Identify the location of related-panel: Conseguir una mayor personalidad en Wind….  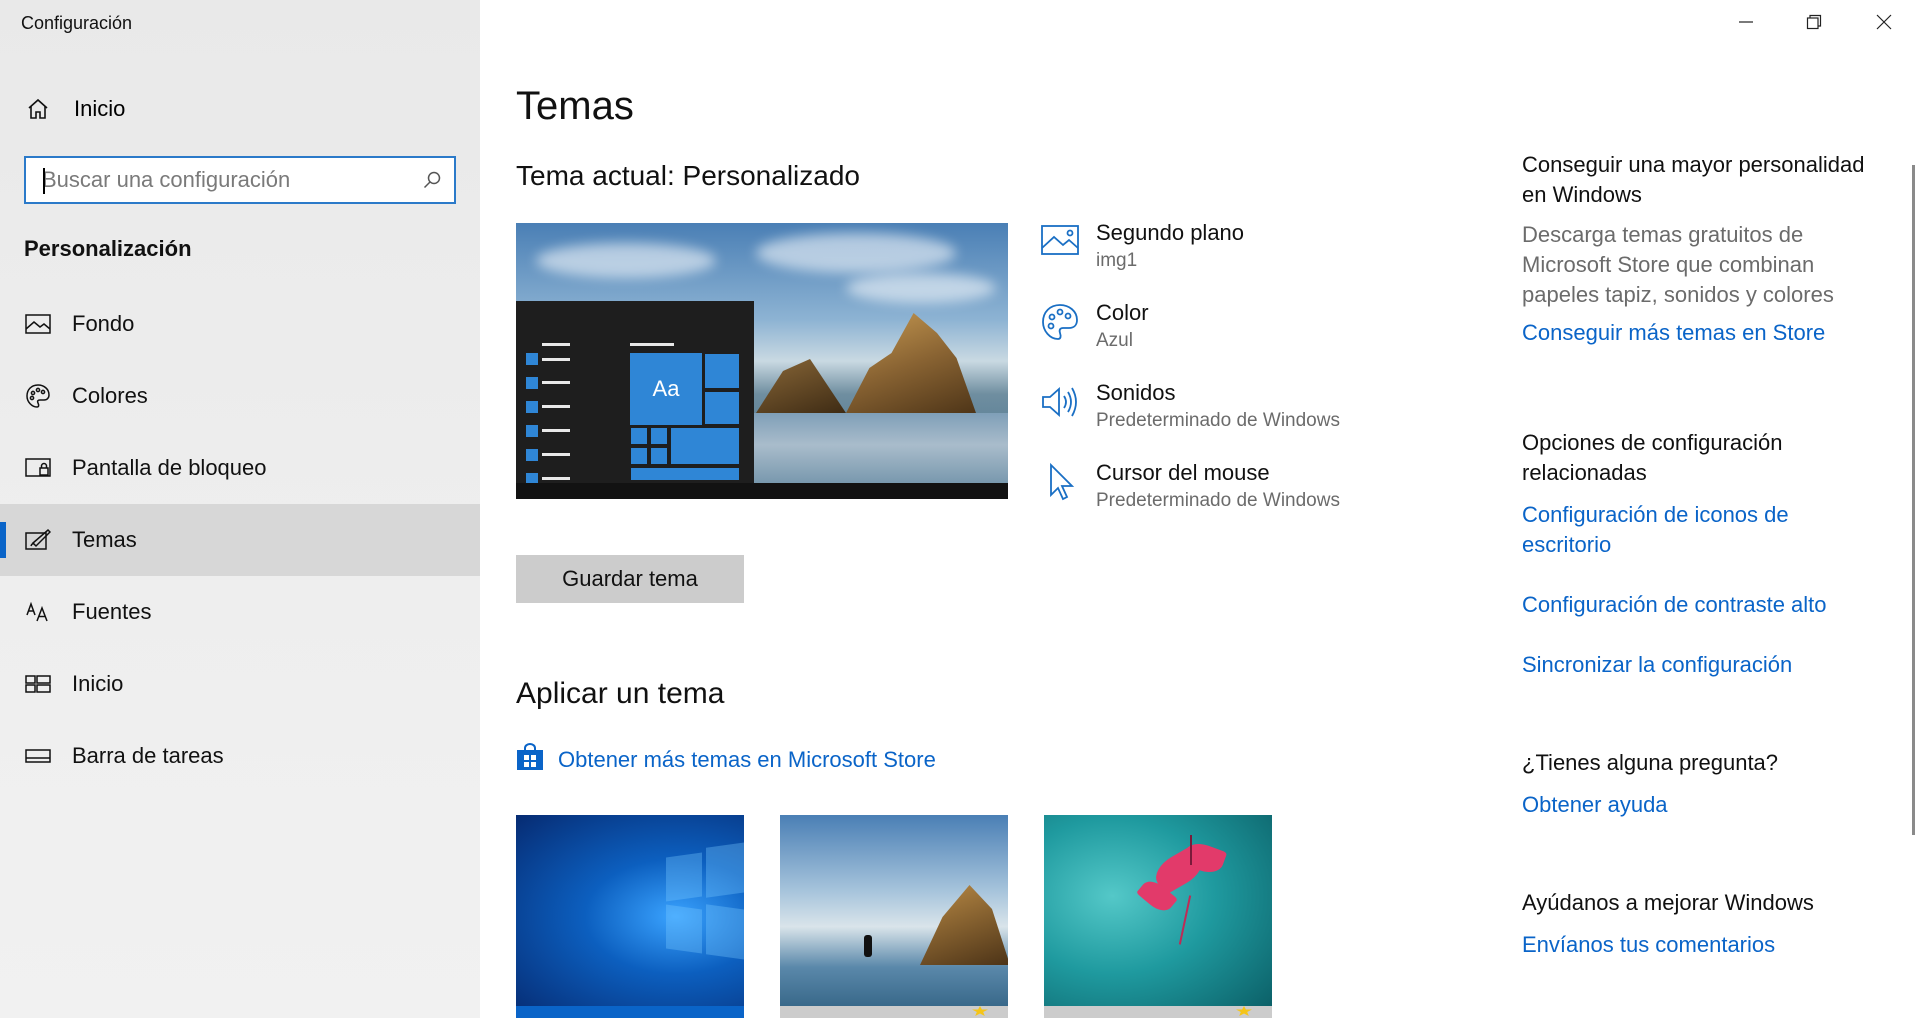
(1702, 555).